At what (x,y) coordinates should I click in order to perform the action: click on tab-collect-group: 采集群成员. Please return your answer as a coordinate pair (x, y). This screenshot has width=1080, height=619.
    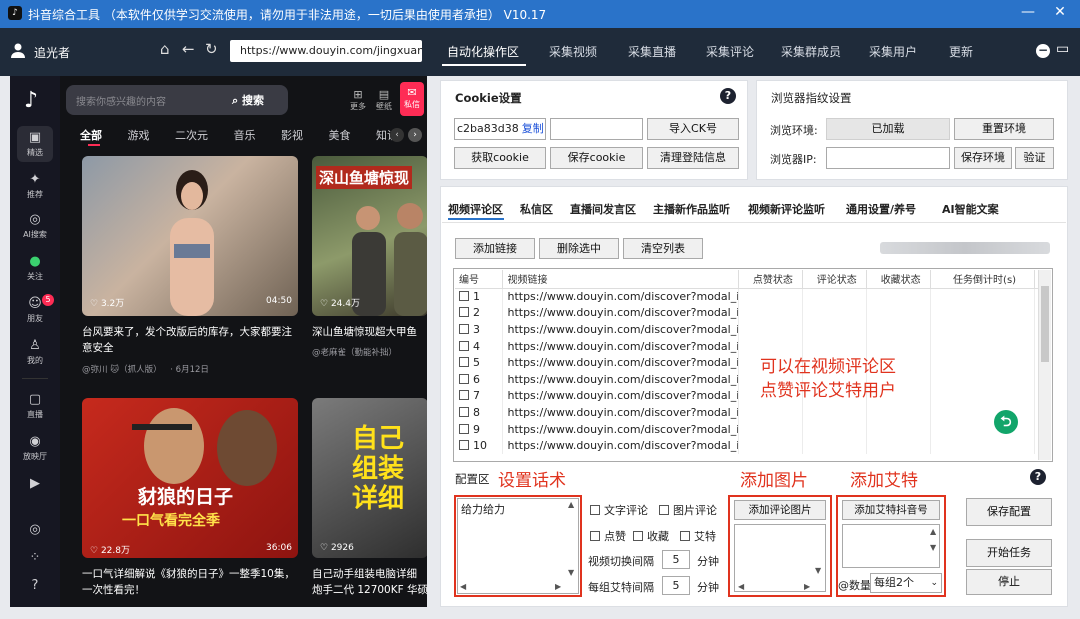
    Looking at the image, I should click on (811, 51).